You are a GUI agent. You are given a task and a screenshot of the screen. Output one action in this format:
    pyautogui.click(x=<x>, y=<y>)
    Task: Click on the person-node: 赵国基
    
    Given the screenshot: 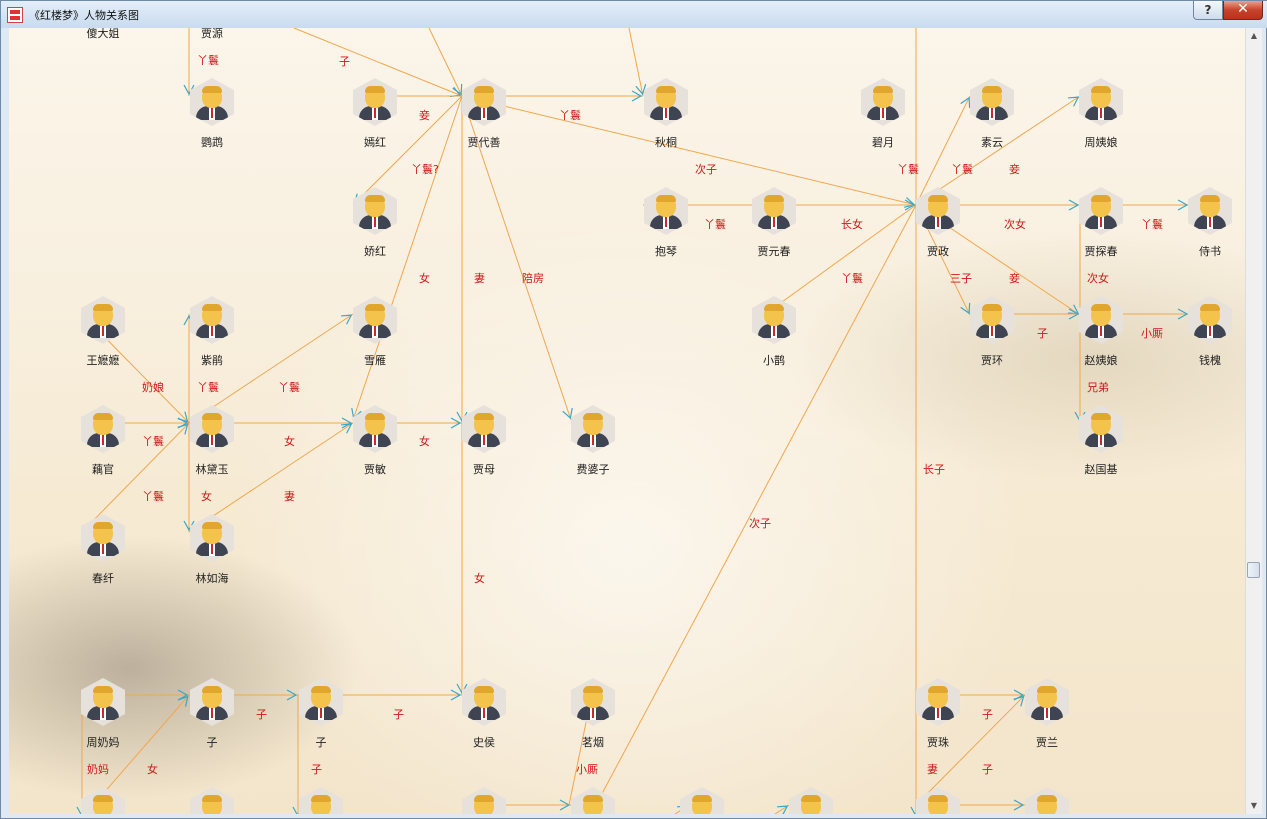 What is the action you would take?
    pyautogui.click(x=1101, y=441)
    